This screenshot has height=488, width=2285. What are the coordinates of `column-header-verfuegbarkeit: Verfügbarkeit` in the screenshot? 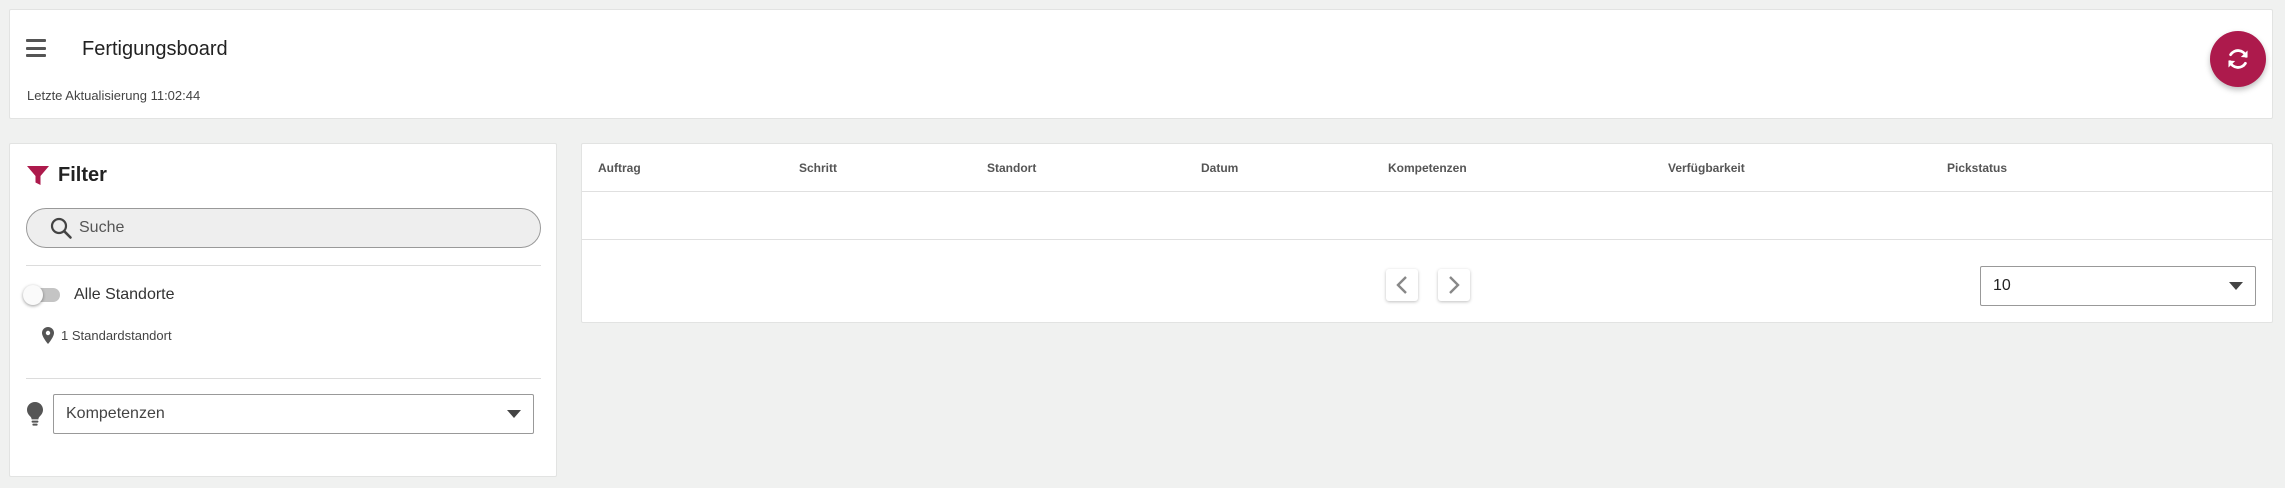 It's located at (1706, 168).